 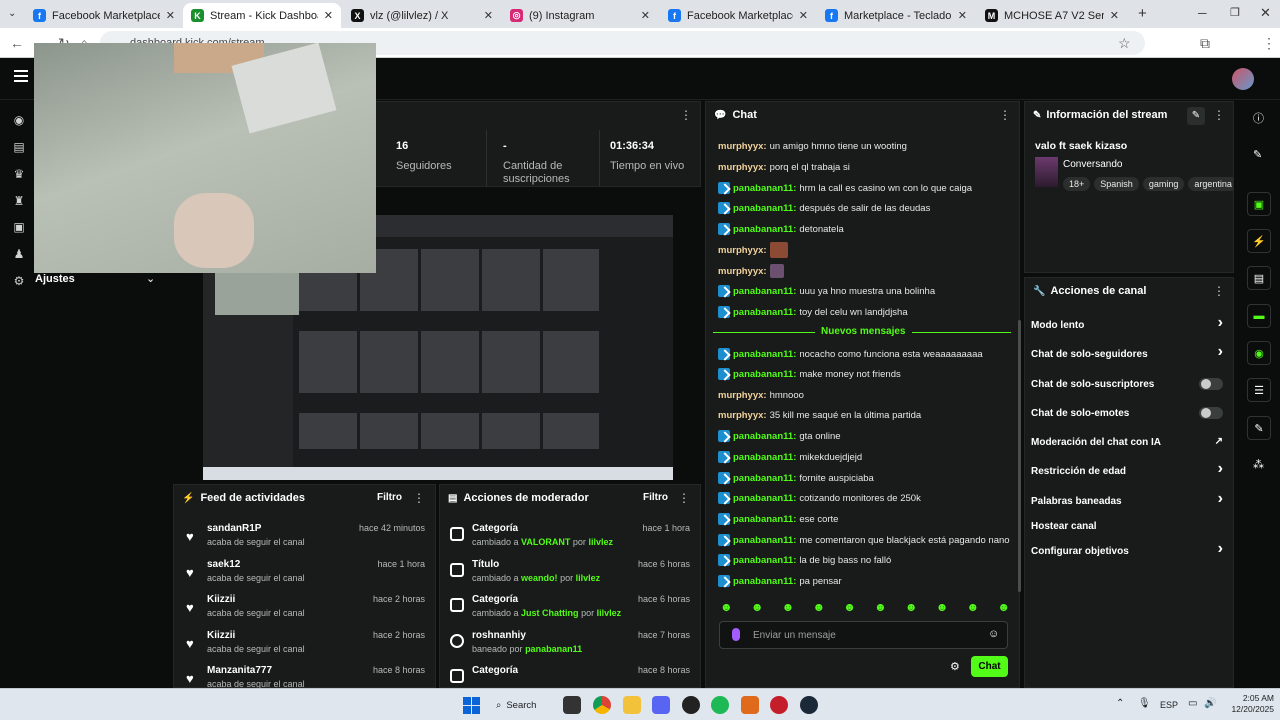 What do you see at coordinates (239, 670) in the screenshot?
I see `follower-name: Manzanita777` at bounding box center [239, 670].